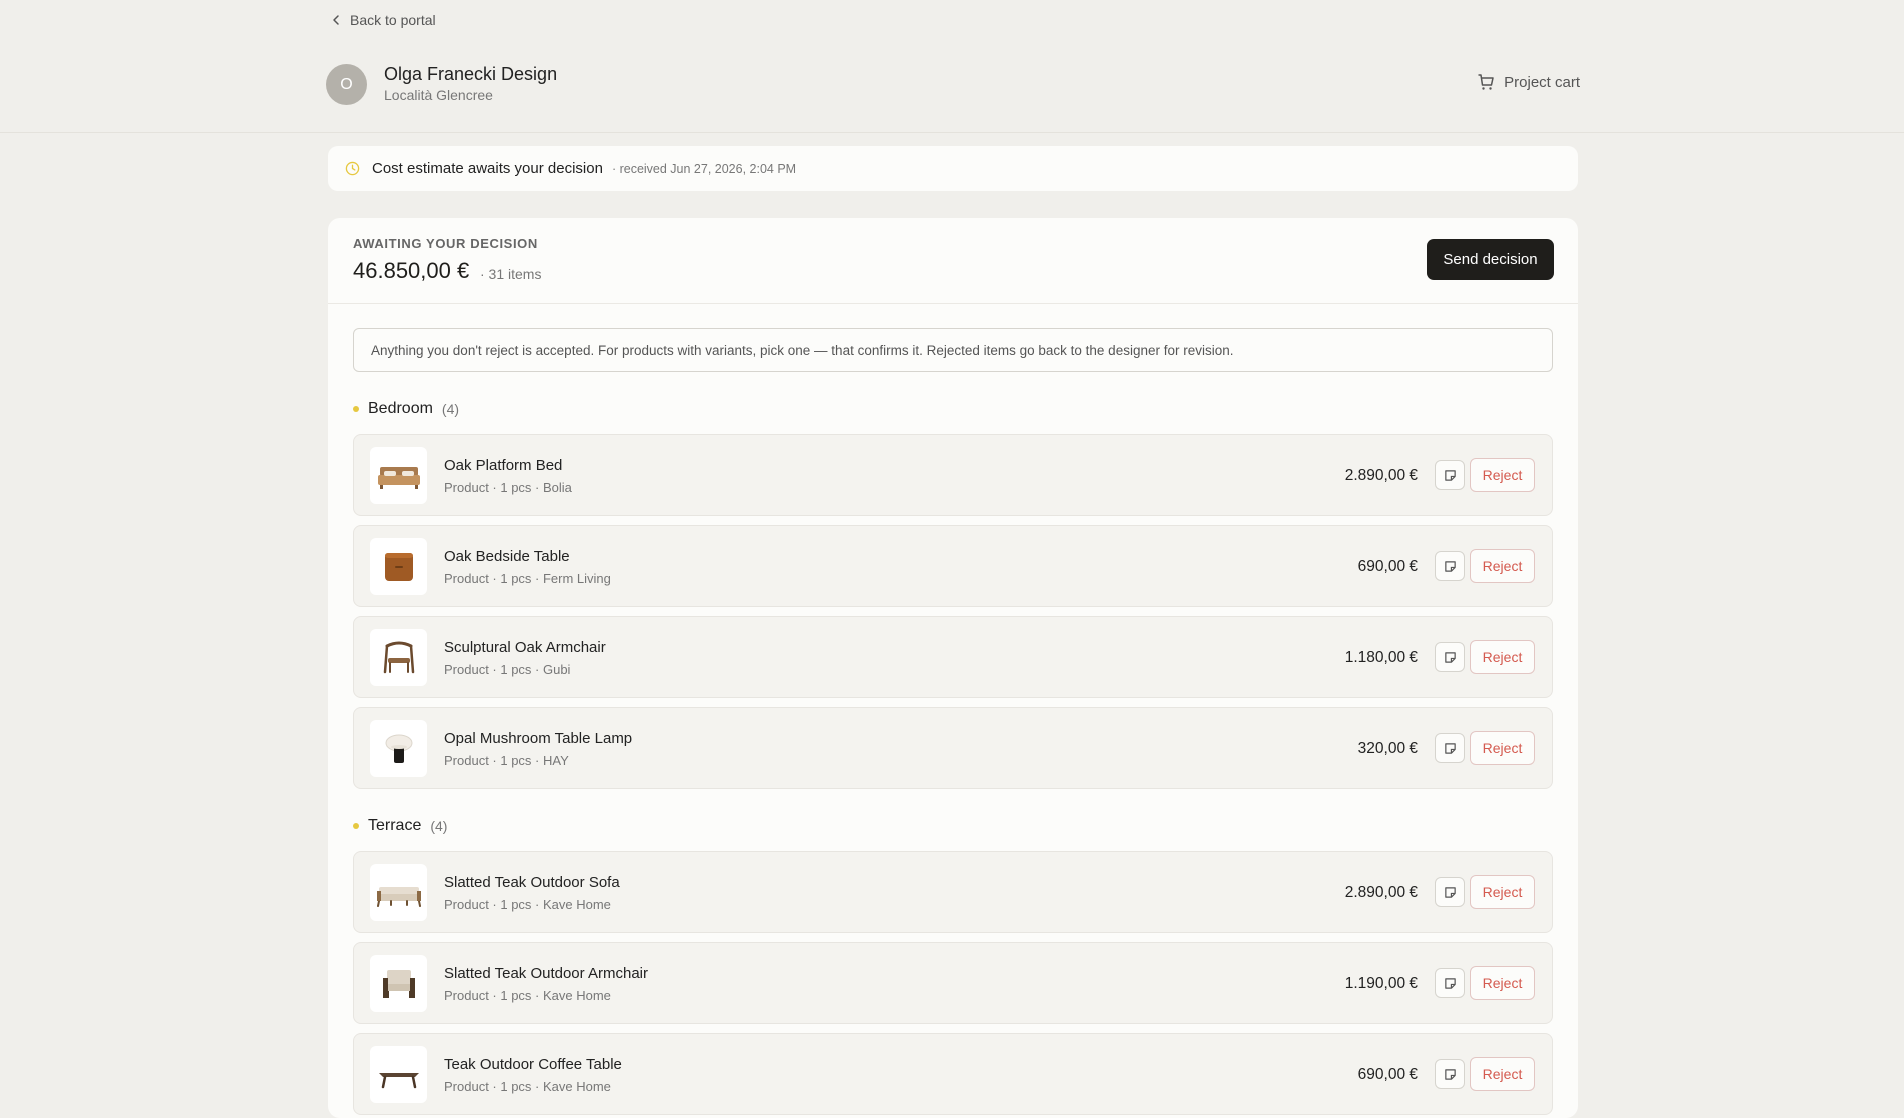 This screenshot has height=1118, width=1904. Describe the element at coordinates (503, 465) in the screenshot. I see `product-name: Oak Platform Bed` at that location.